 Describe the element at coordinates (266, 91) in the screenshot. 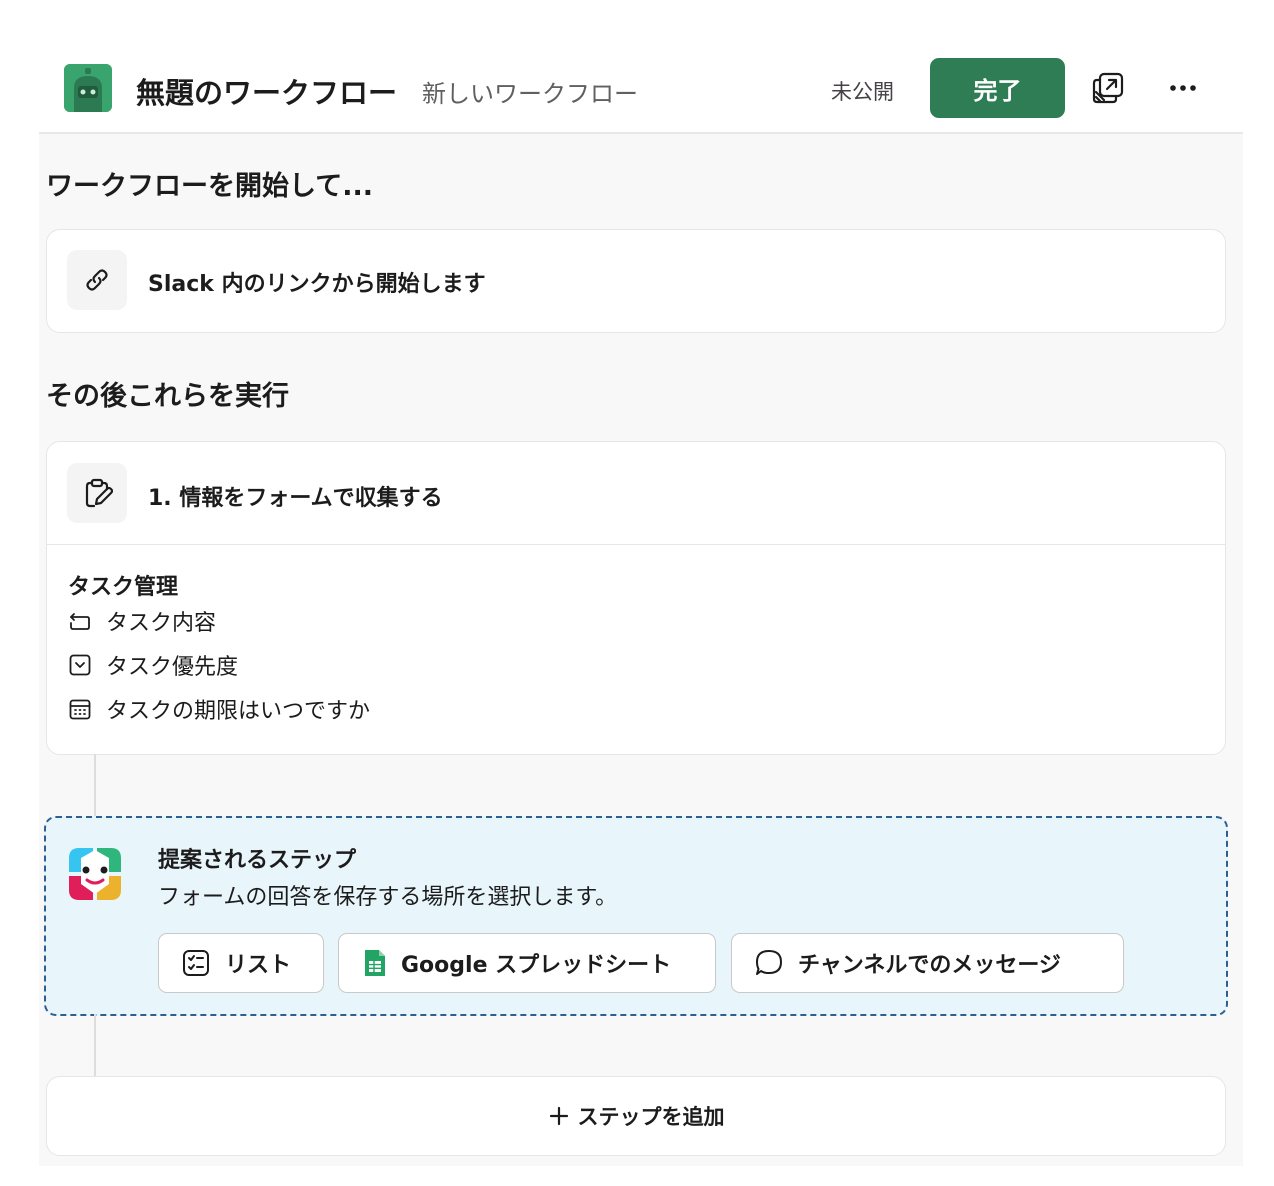

I see `workflow-title: 無題のワークフロー` at that location.